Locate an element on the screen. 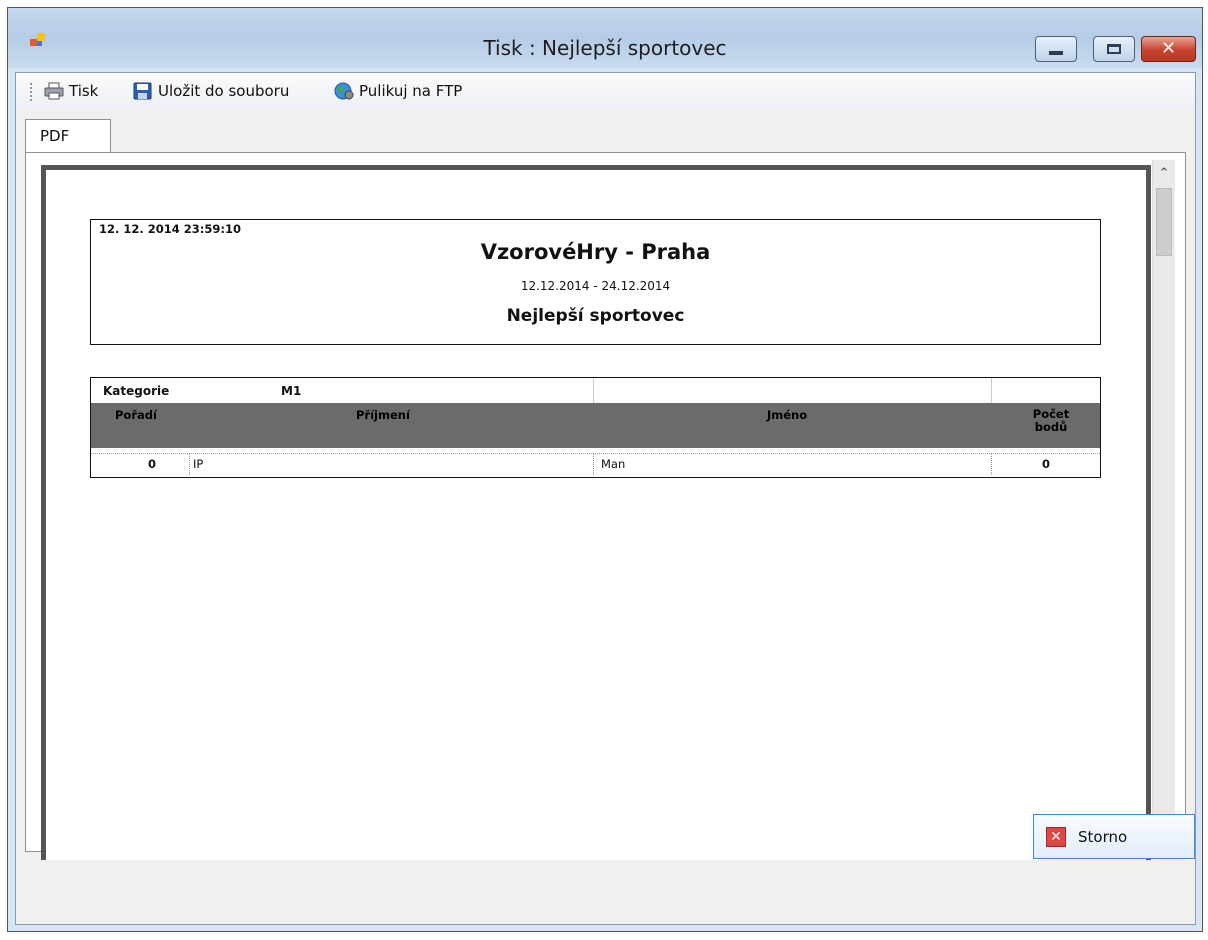 The width and height of the screenshot is (1208, 940). floppy-disk-icon is located at coordinates (142, 91).